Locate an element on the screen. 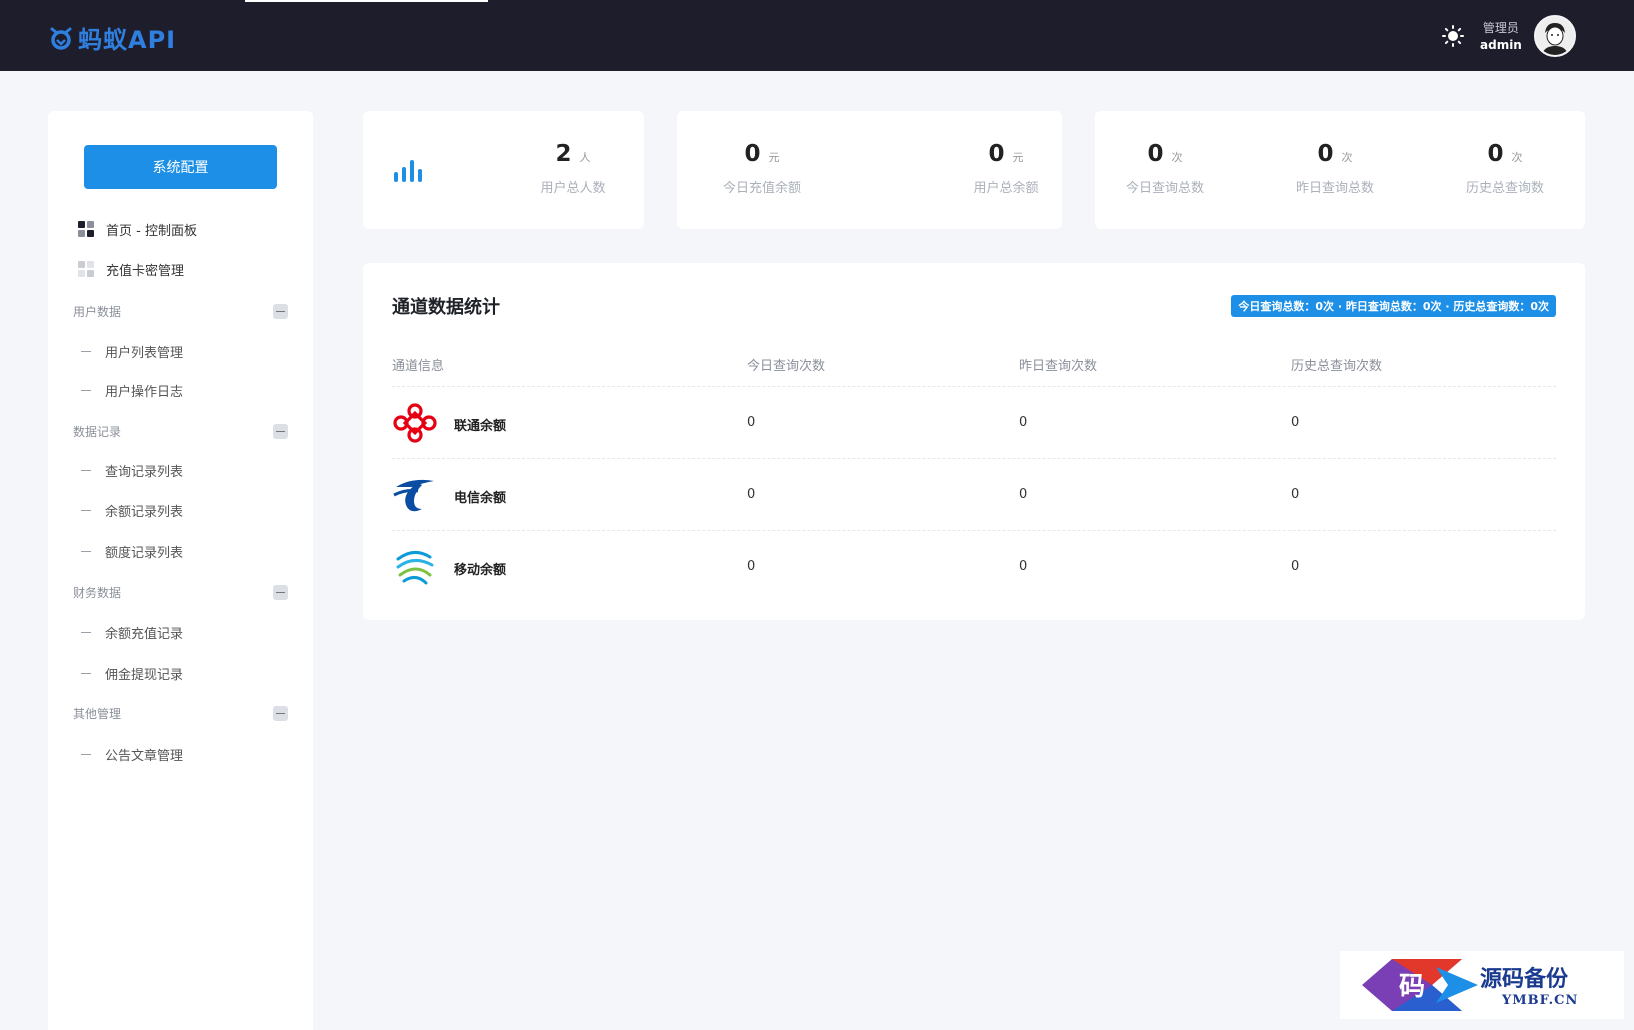 This screenshot has width=1634, height=1030. stat-label: 用户总人数 is located at coordinates (573, 188).